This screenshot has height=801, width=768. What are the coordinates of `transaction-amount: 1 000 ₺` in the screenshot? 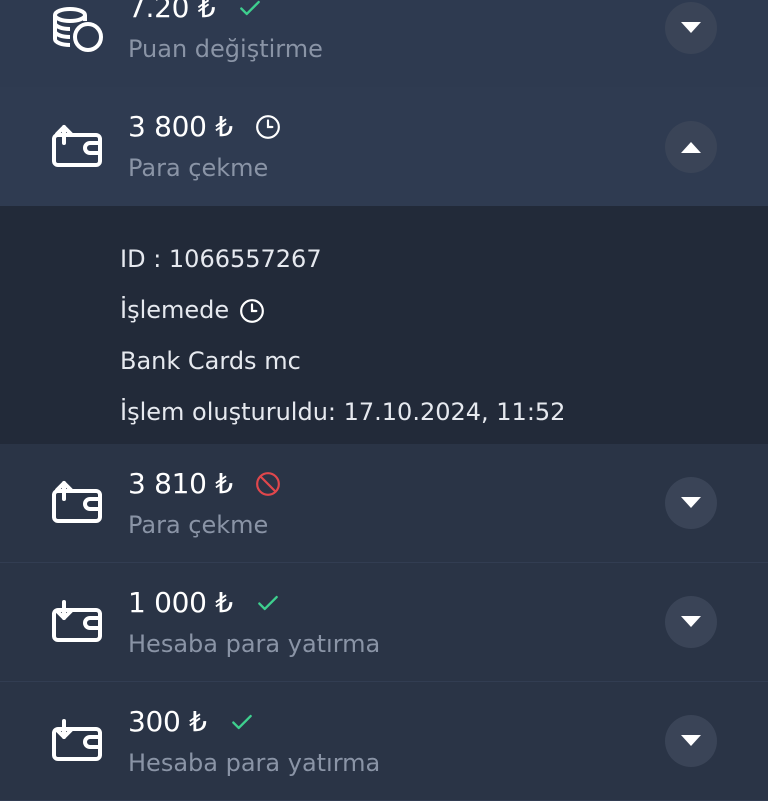 It's located at (180, 602).